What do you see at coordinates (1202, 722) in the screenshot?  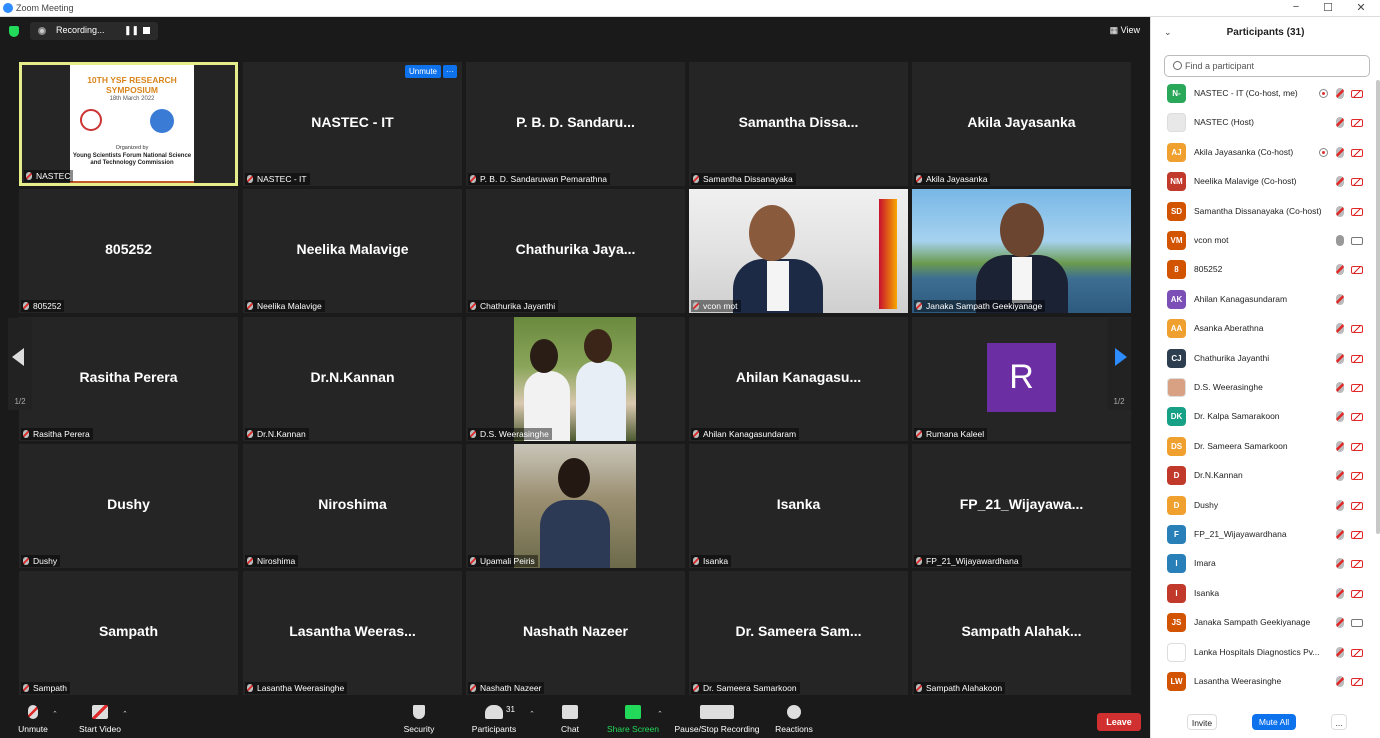 I see `invite-button: Invite` at bounding box center [1202, 722].